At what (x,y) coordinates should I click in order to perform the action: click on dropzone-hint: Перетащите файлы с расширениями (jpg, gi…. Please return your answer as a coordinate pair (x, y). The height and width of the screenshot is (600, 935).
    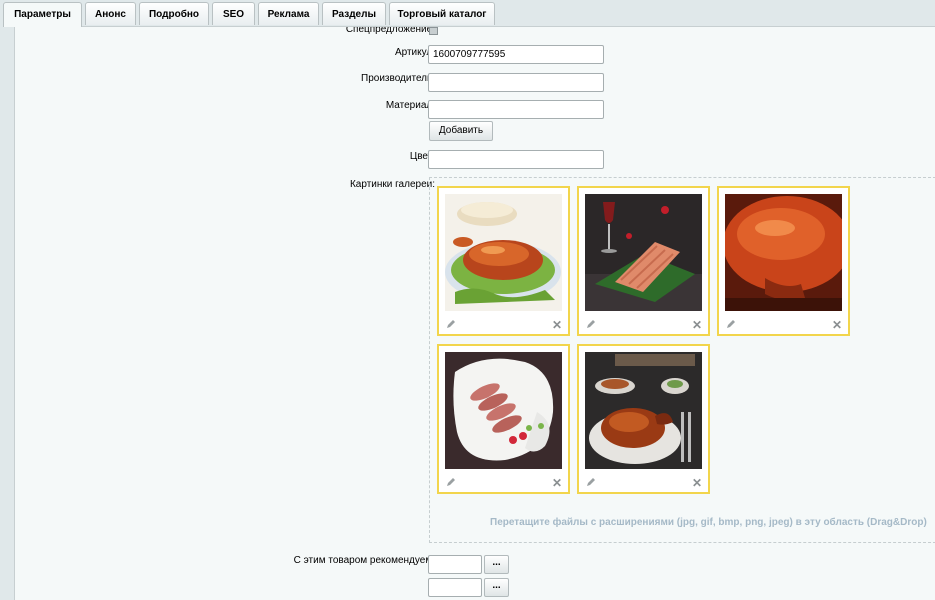
    Looking at the image, I should click on (708, 522).